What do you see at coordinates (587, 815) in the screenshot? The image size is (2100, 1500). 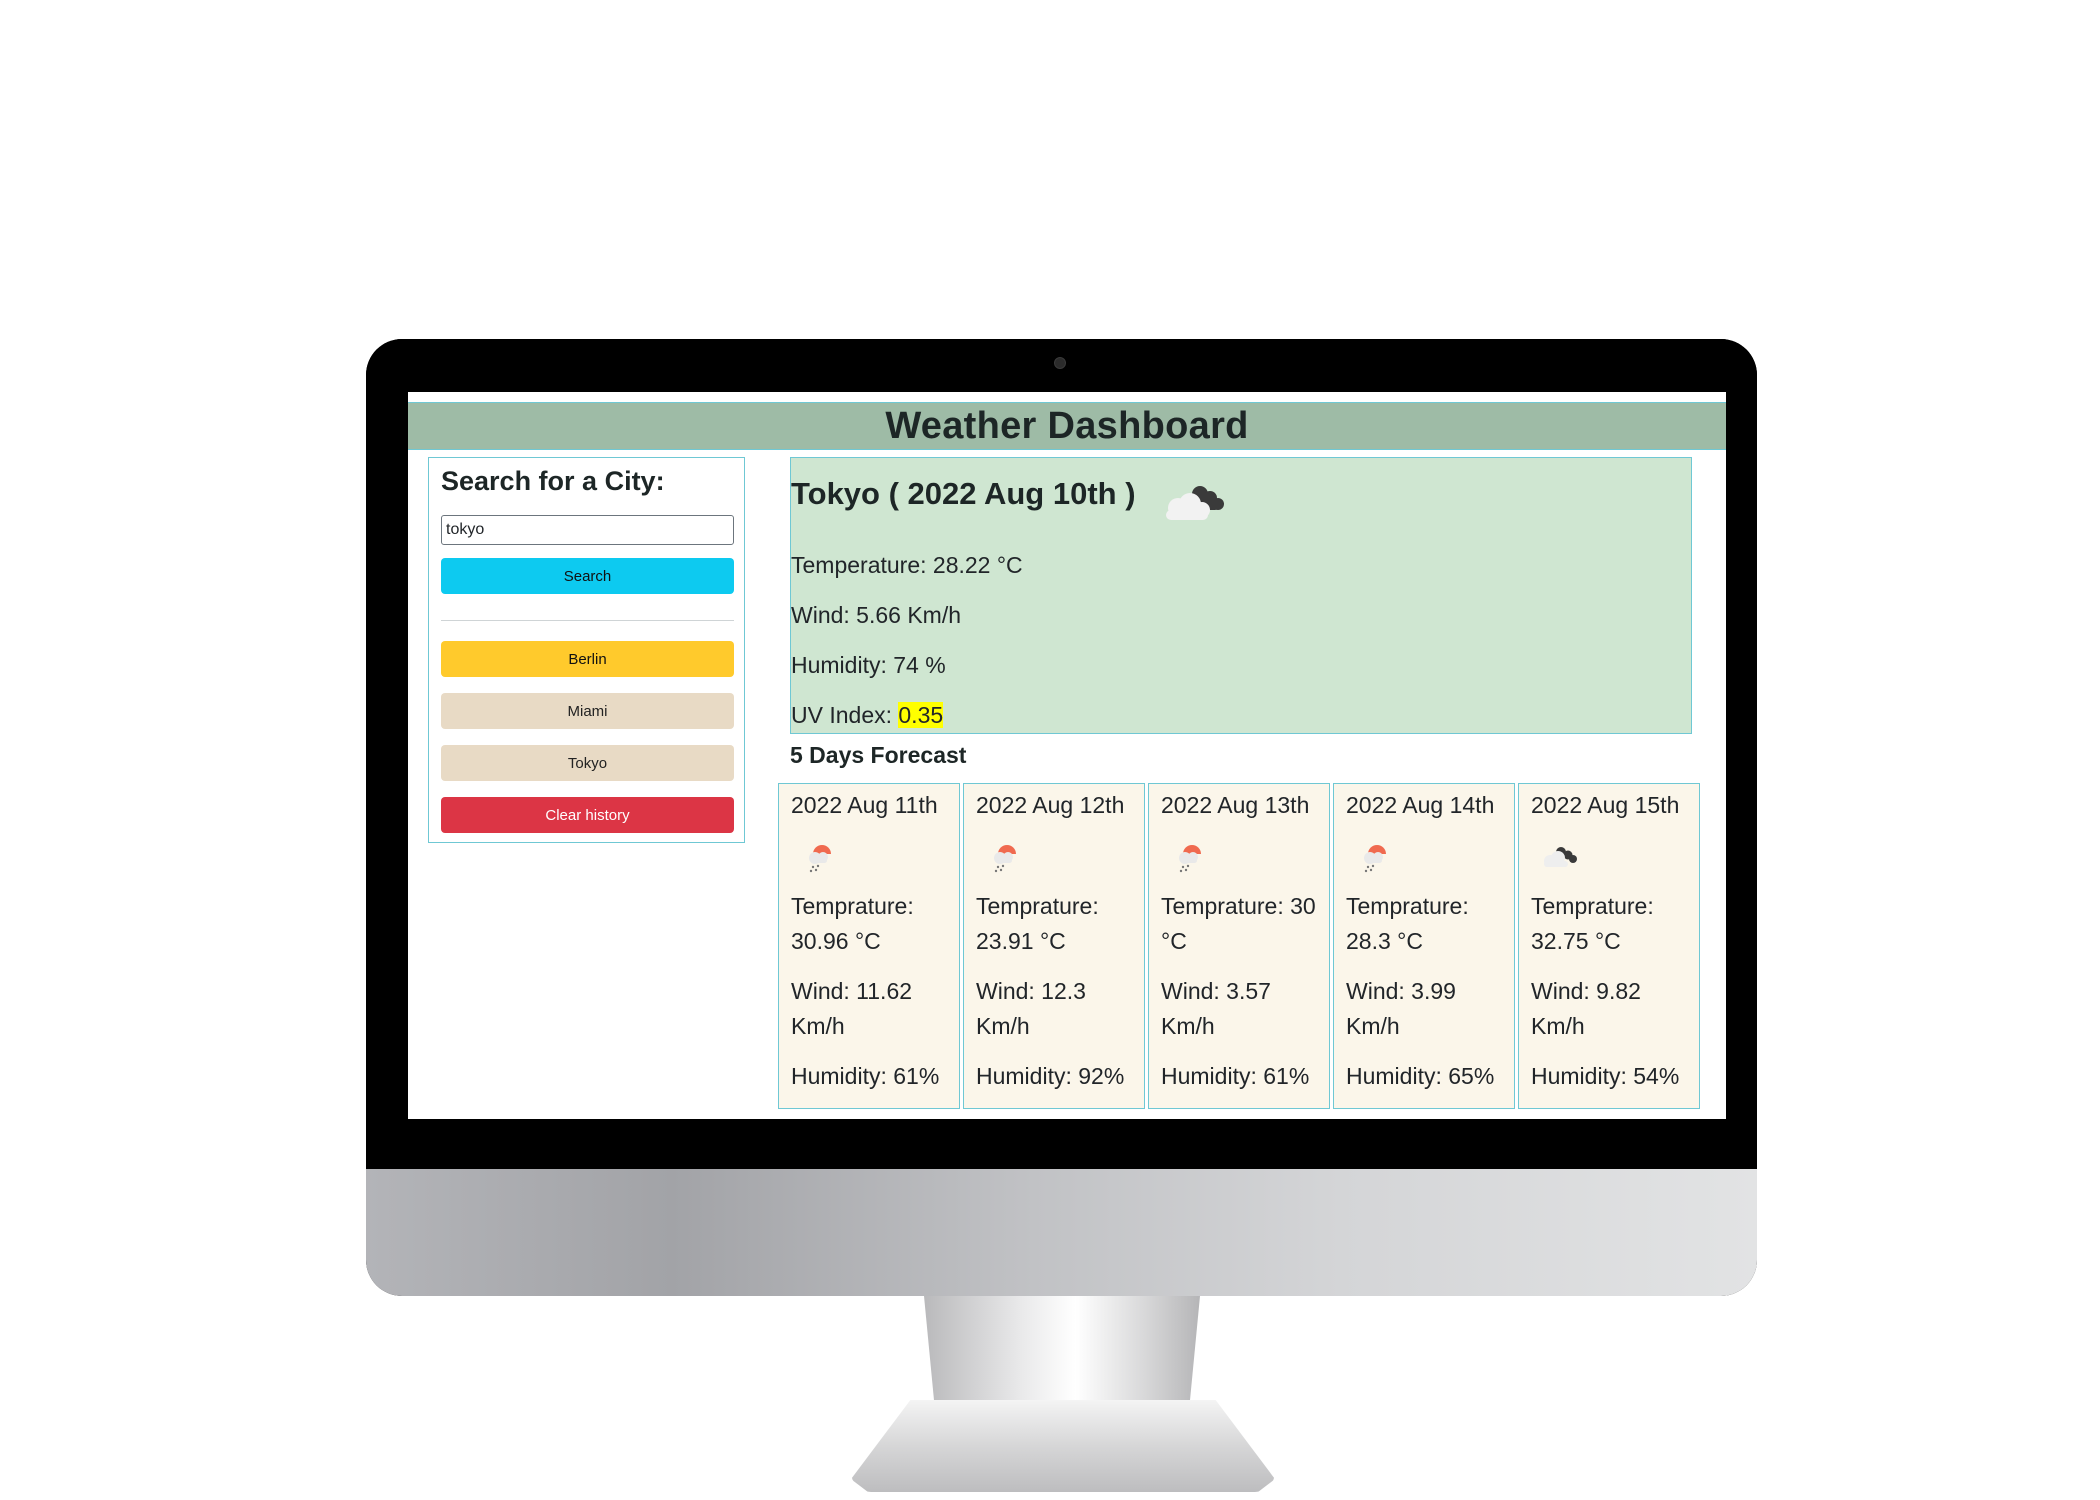 I see `clear-history-button: Clear history` at bounding box center [587, 815].